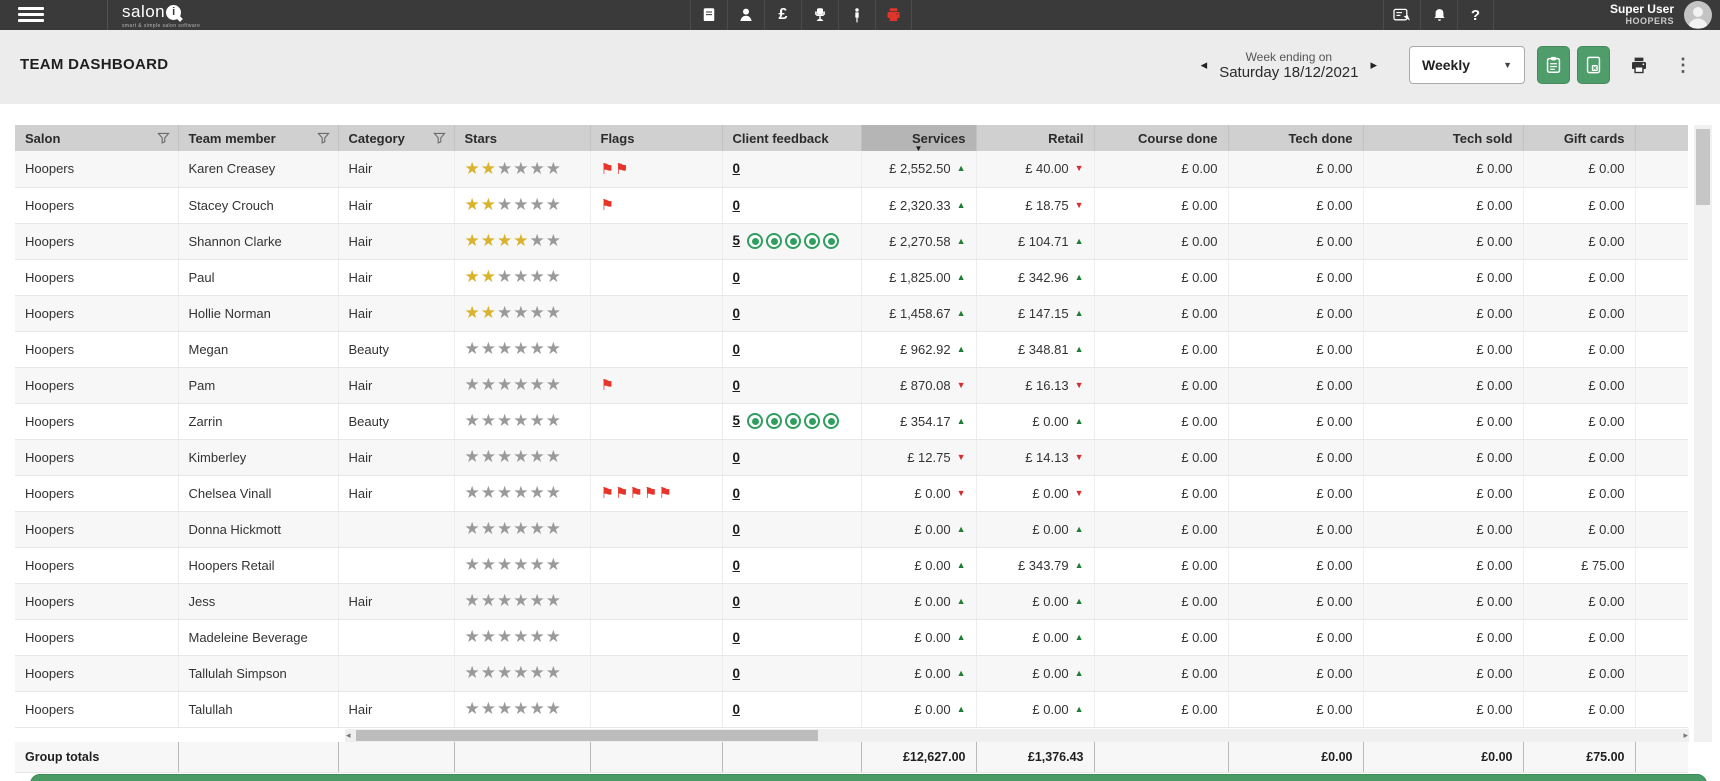 The height and width of the screenshot is (781, 1720). I want to click on stylist-chair-icon, so click(819, 15).